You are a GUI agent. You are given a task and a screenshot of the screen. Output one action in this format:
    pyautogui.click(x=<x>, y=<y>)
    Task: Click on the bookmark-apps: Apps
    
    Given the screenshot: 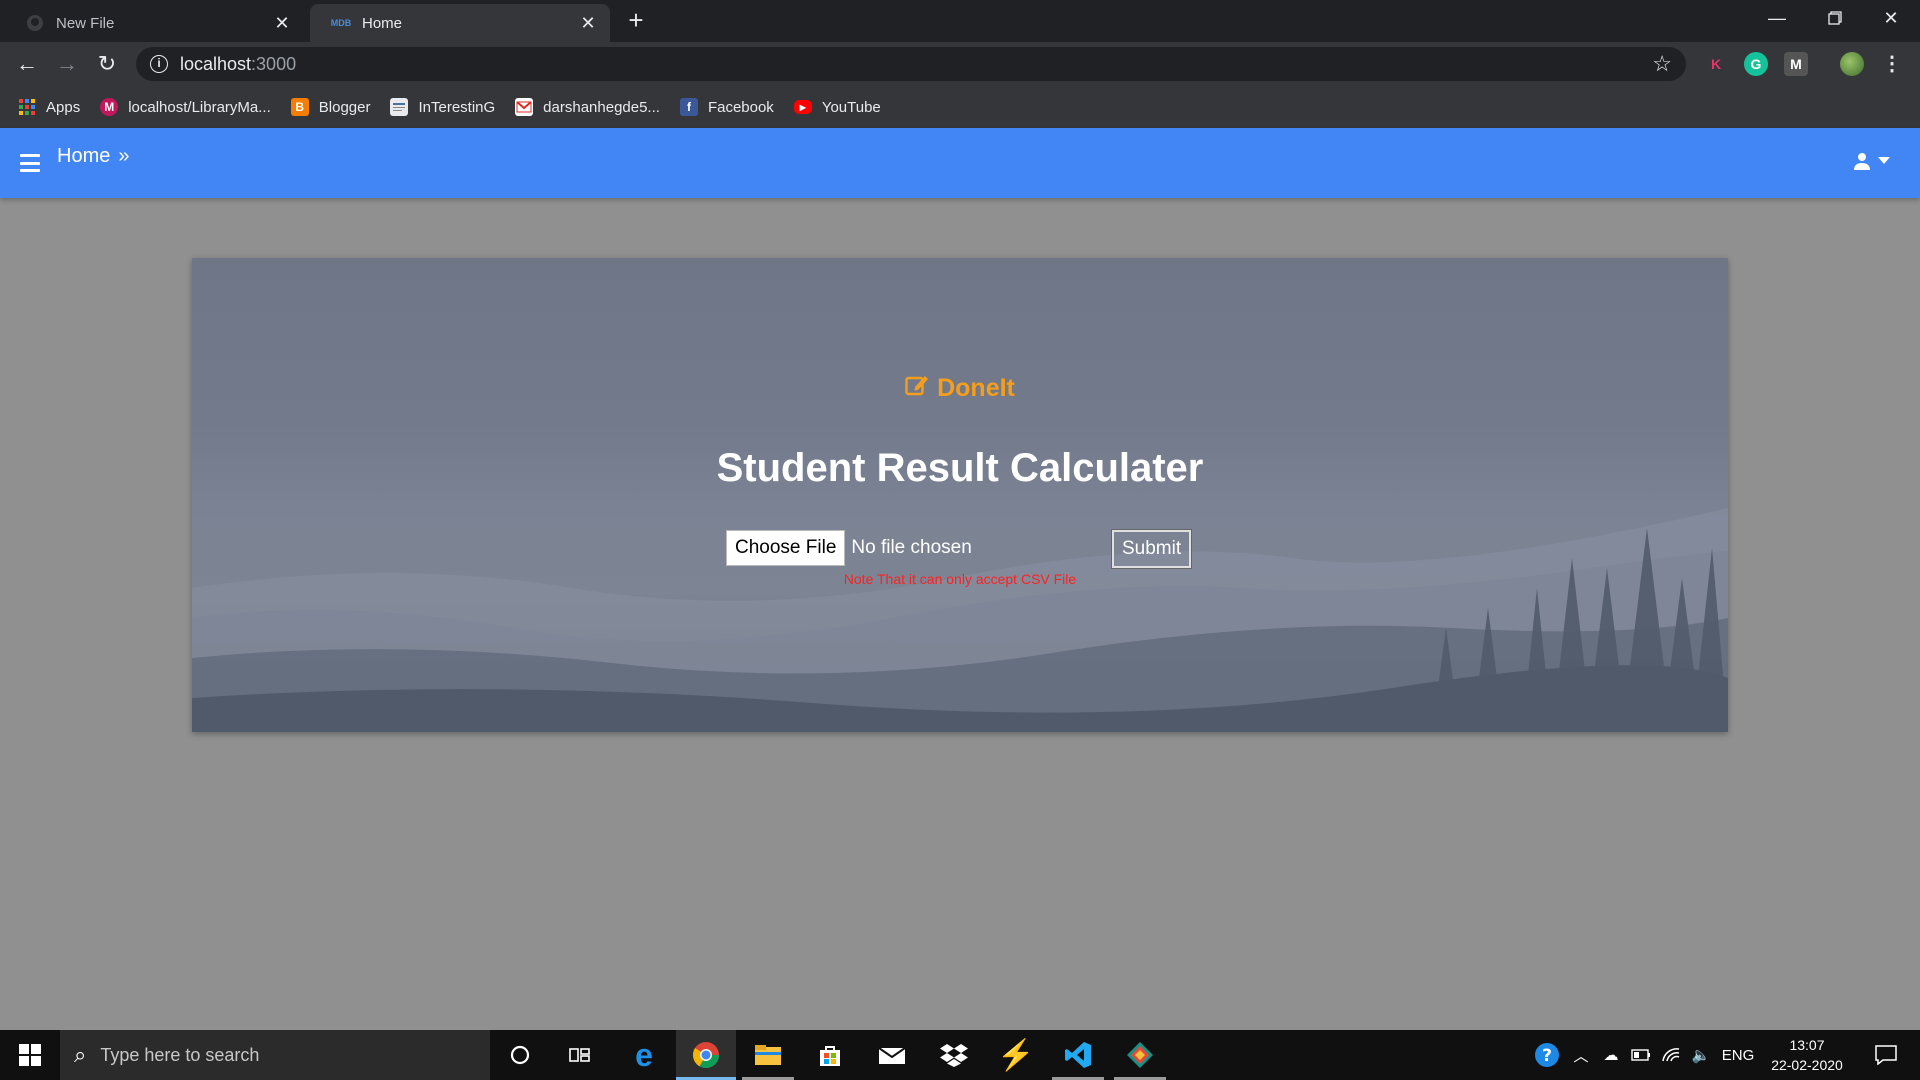 What is the action you would take?
    pyautogui.click(x=49, y=107)
    